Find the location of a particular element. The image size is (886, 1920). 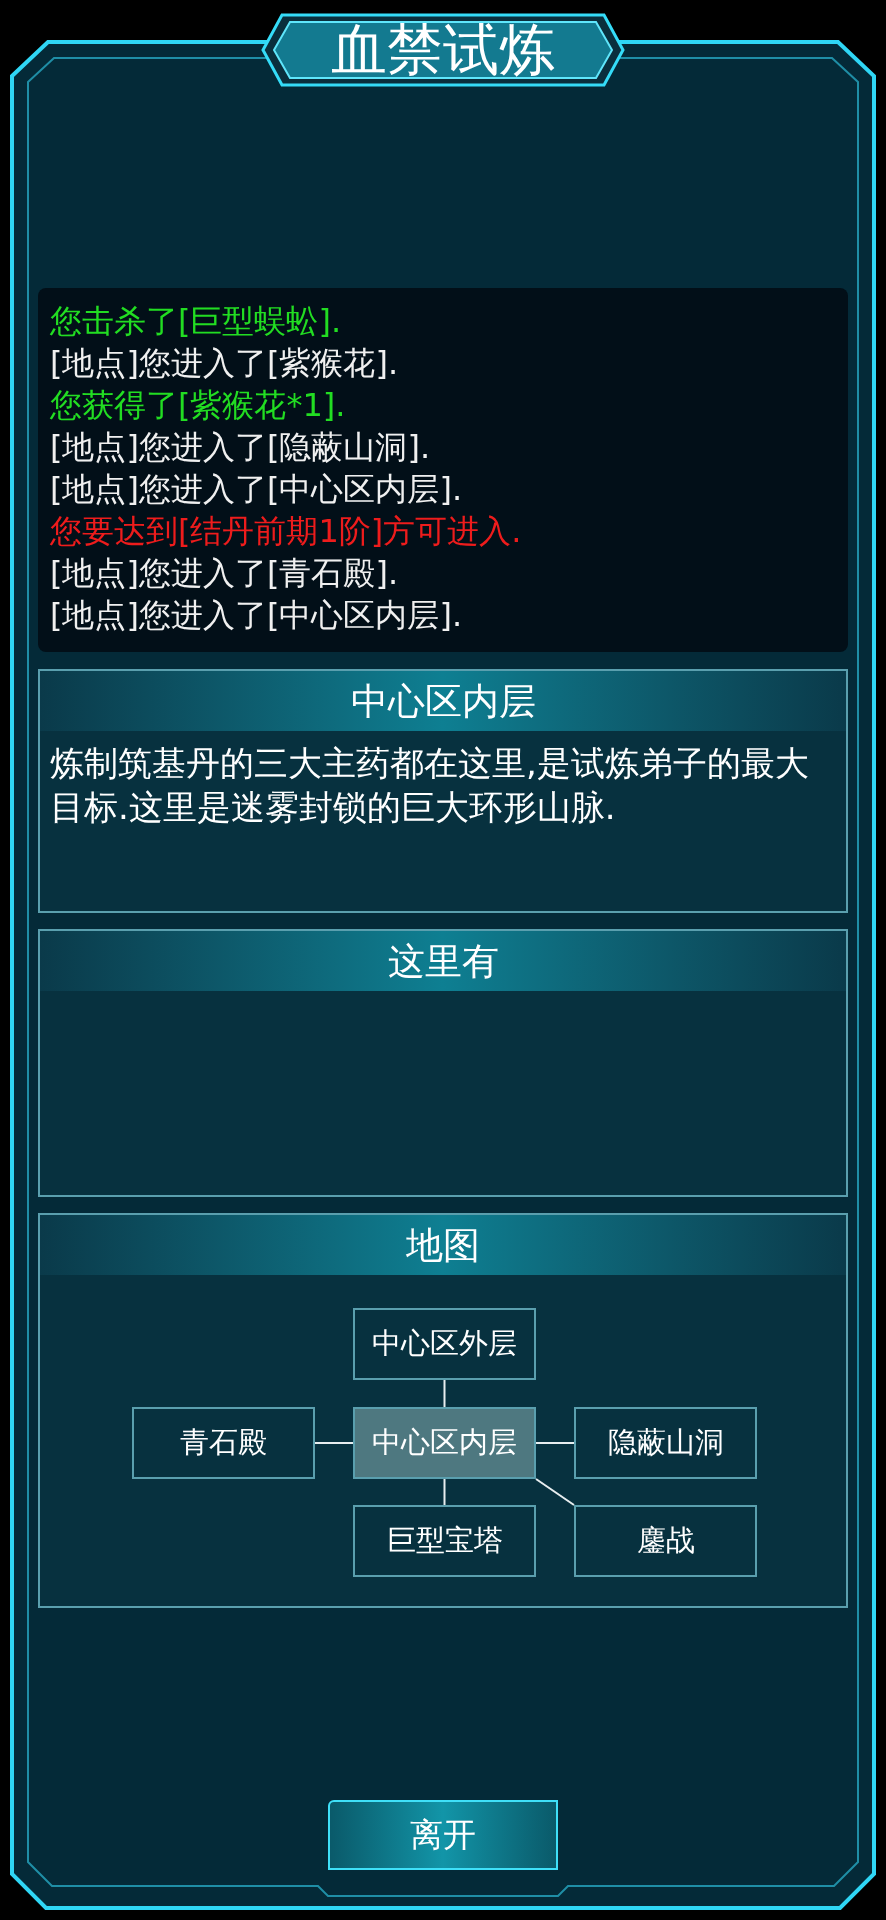

location-description: 炼制筑基丹的三大主药都在这里,是试炼弟子的最大目标.这里是迷雾封锁的巨大环形山脉. is located at coordinates (429, 785).